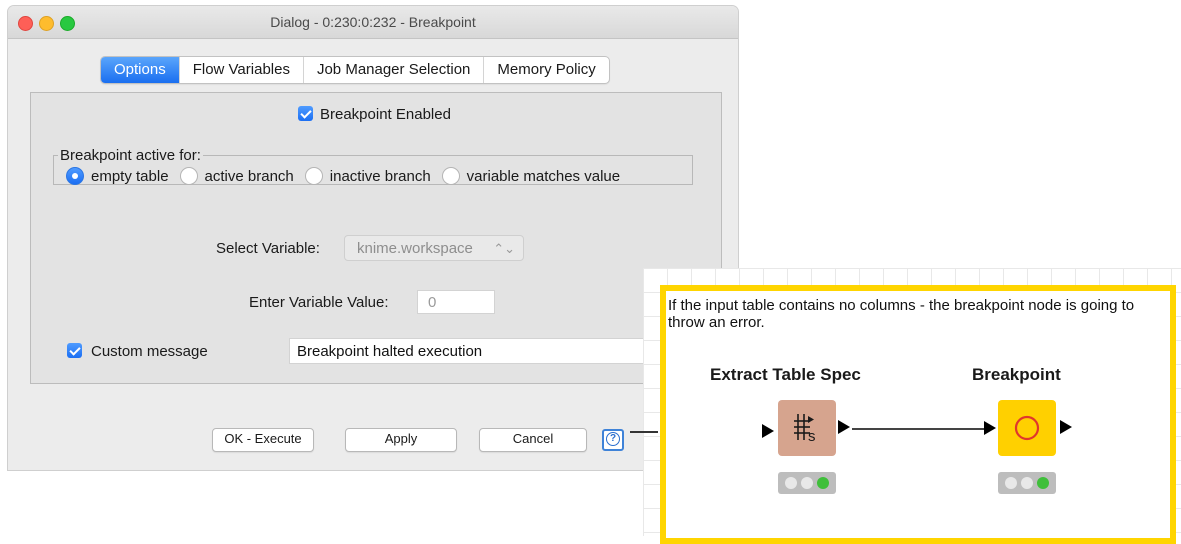  What do you see at coordinates (149, 351) in the screenshot?
I see `custom-message-label: Custom message` at bounding box center [149, 351].